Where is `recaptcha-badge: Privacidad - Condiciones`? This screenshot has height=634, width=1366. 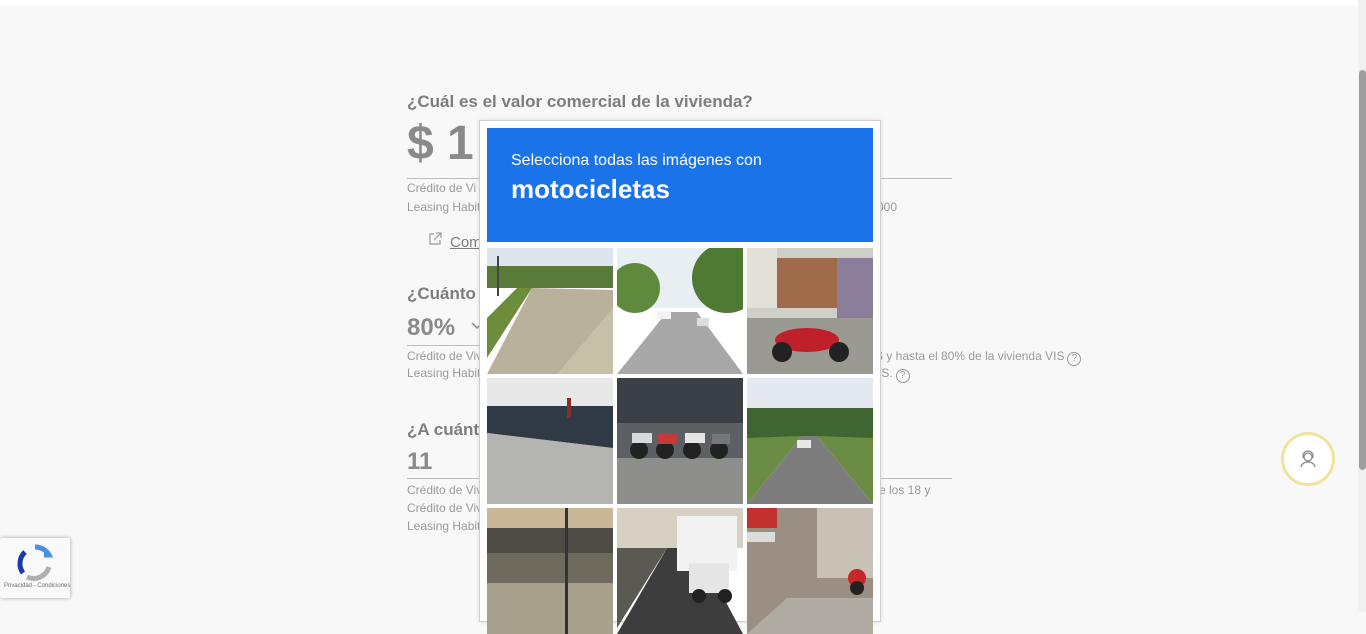 recaptcha-badge: Privacidad - Condiciones is located at coordinates (35, 568).